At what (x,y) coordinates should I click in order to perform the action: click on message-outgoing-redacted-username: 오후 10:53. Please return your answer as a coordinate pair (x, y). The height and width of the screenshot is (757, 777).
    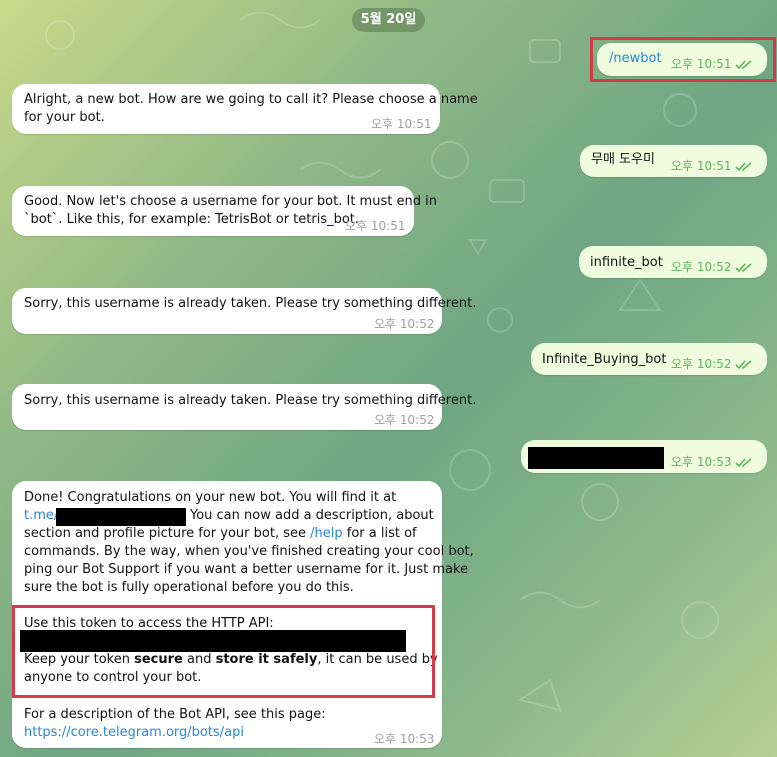
    Looking at the image, I should click on (644, 456).